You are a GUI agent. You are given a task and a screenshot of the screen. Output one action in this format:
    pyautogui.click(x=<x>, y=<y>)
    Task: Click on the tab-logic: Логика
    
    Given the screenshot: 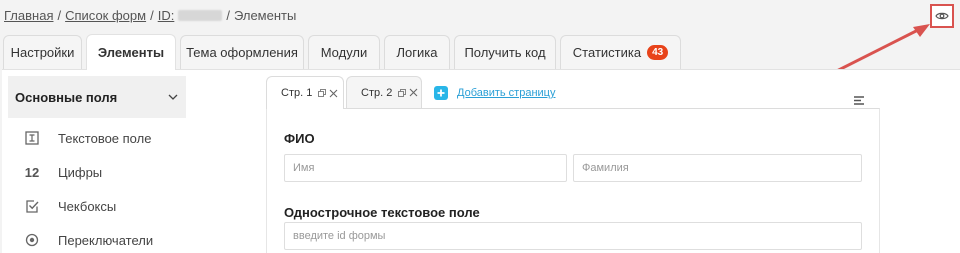 What is the action you would take?
    pyautogui.click(x=417, y=52)
    